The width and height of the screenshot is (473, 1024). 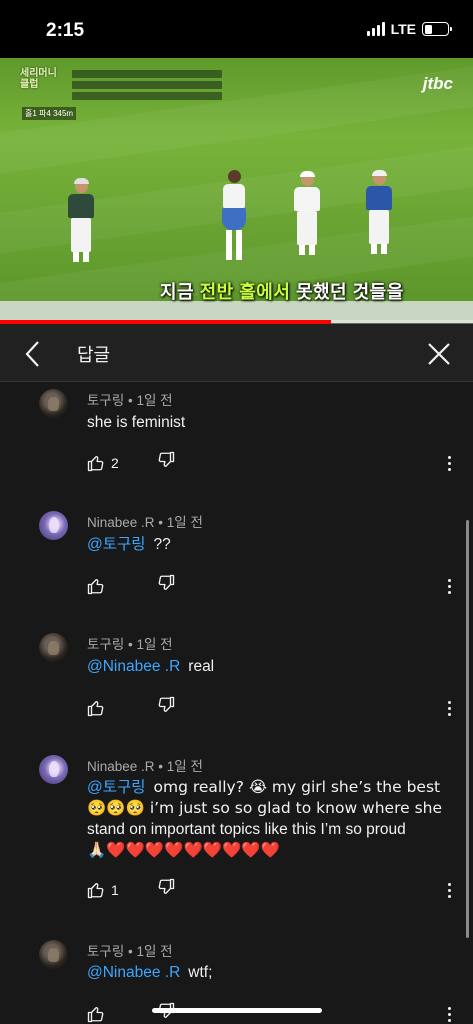 I want to click on chevron-left-icon, so click(x=32, y=354).